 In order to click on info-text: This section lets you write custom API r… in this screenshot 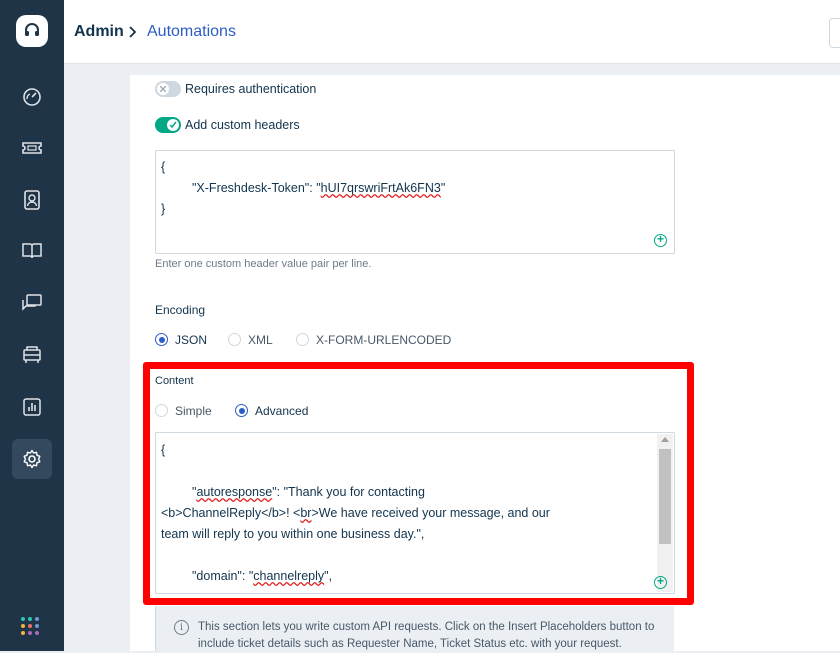, I will do `click(426, 635)`.